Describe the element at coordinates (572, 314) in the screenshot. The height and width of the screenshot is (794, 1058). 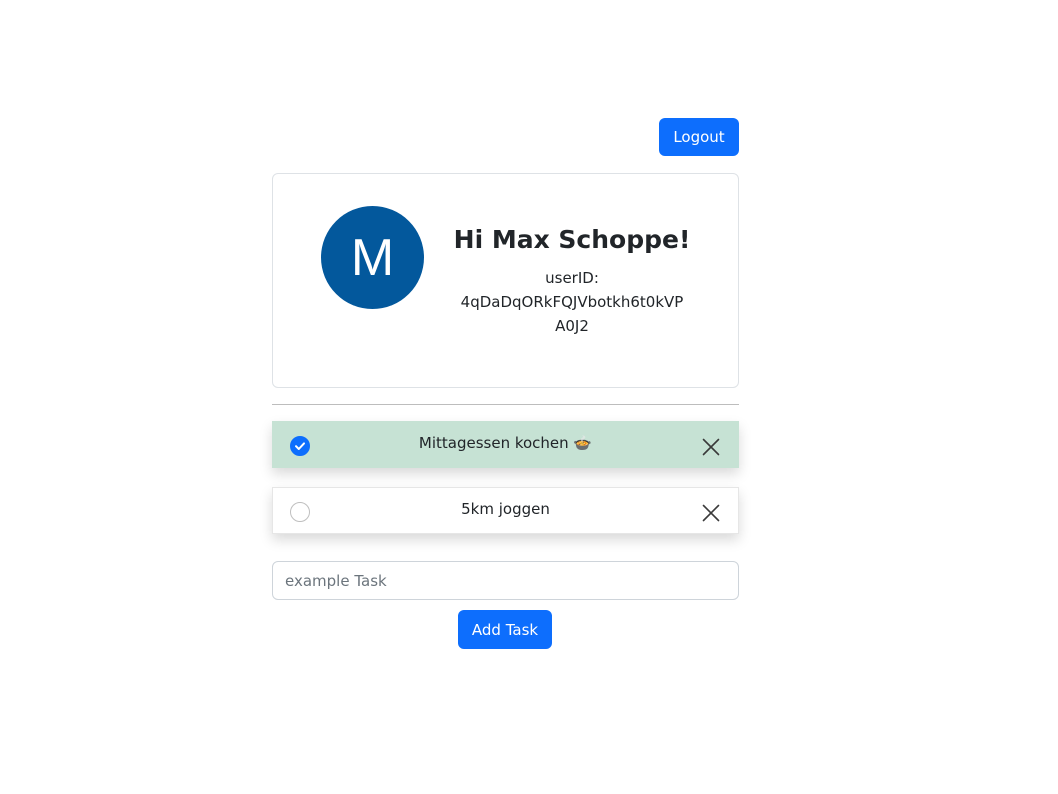
I see `userid-value: 4qDaDqORkFQJVbotkh6t0kVPA0J2` at that location.